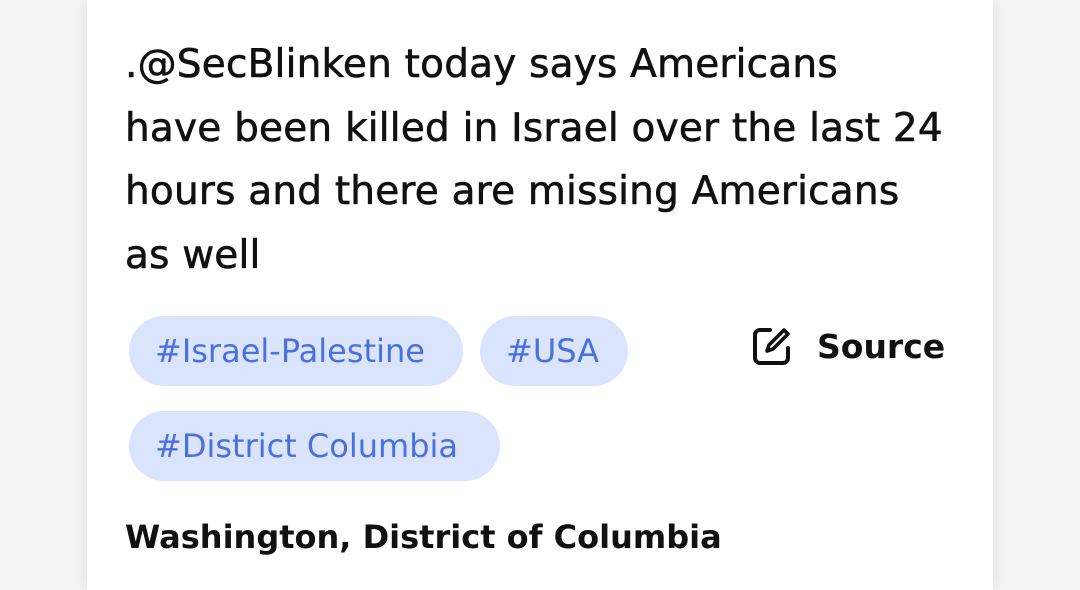 The height and width of the screenshot is (590, 1080). Describe the element at coordinates (296, 351) in the screenshot. I see `tag-israel-palestine: #Israel-Palestine` at that location.